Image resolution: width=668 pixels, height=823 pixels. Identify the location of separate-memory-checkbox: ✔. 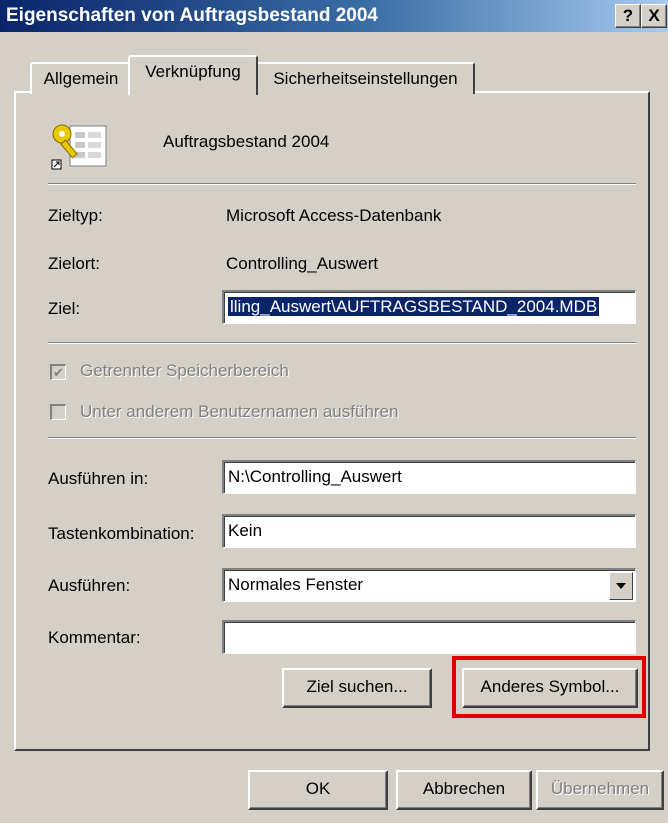
(58, 372).